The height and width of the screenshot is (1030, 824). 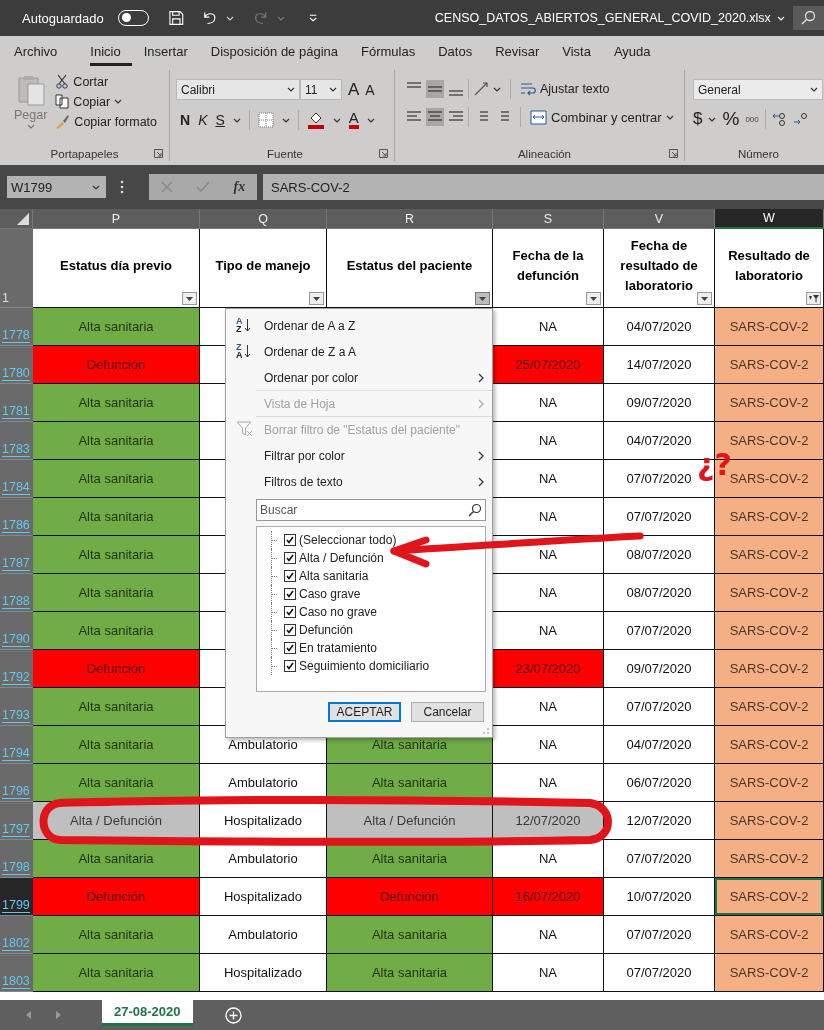 I want to click on search-button, so click(x=808, y=18).